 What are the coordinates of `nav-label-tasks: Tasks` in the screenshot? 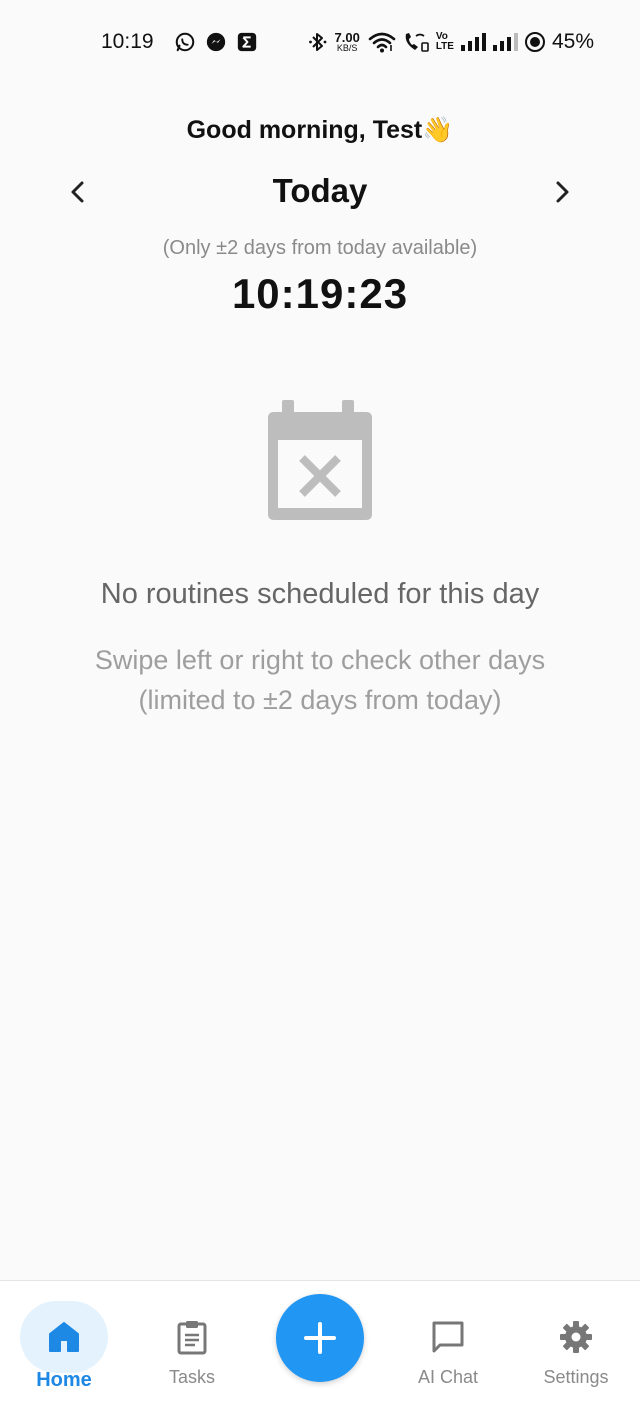 It's located at (191, 1377).